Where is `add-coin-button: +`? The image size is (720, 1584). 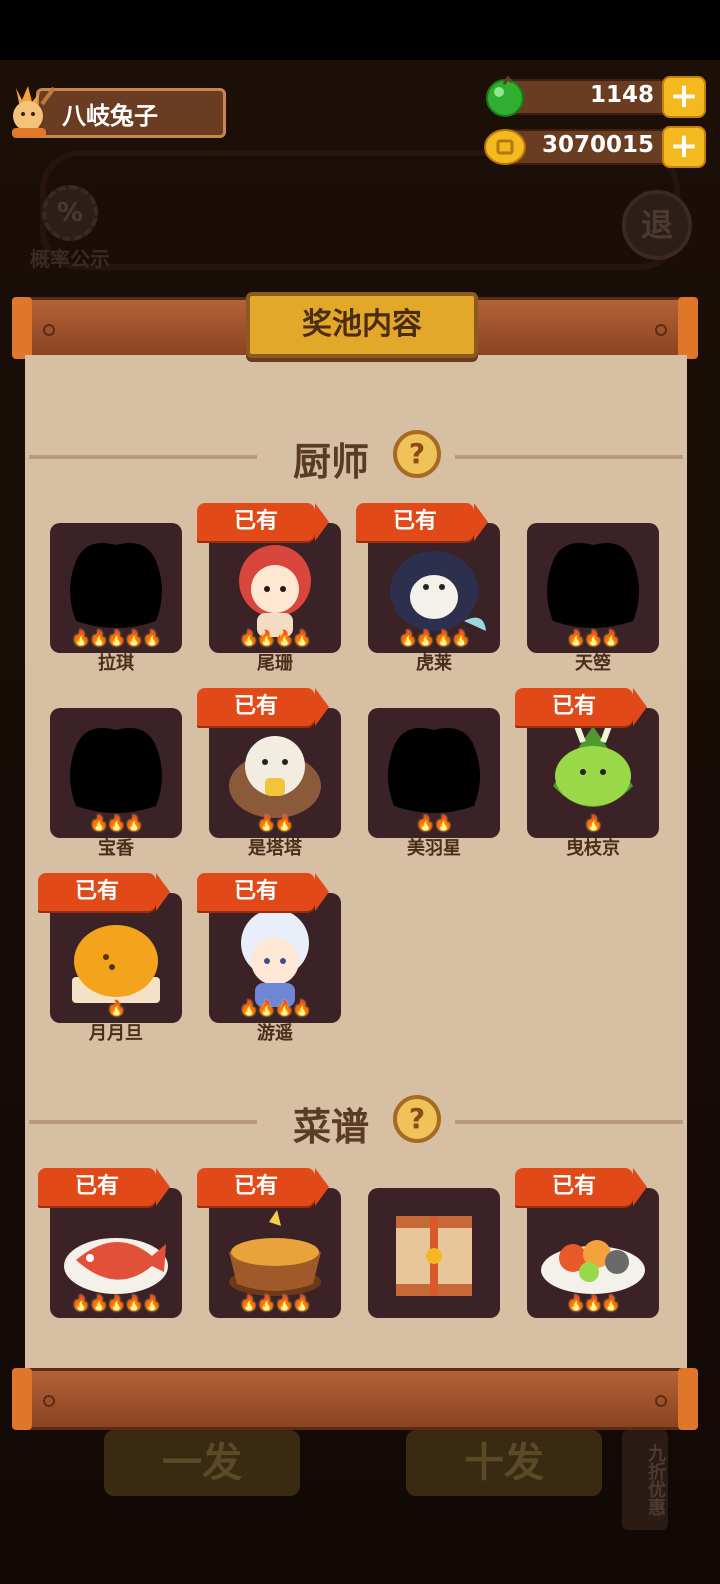
add-coin-button: + is located at coordinates (684, 147).